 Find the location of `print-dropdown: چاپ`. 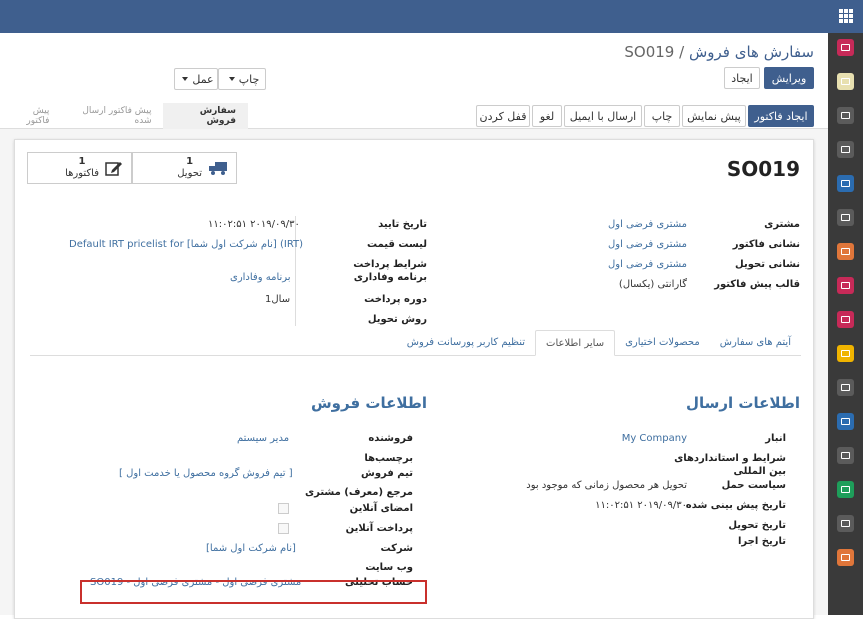

print-dropdown: چاپ is located at coordinates (242, 79).